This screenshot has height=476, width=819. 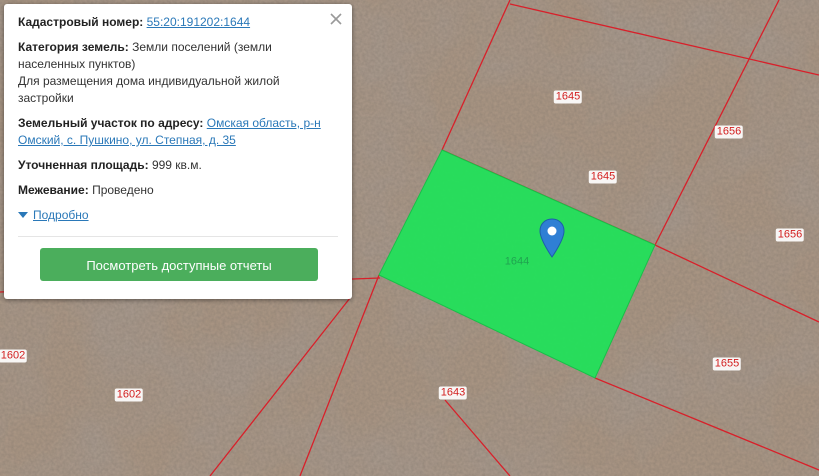 I want to click on survey-row: Межевание: Проведено, so click(x=178, y=190).